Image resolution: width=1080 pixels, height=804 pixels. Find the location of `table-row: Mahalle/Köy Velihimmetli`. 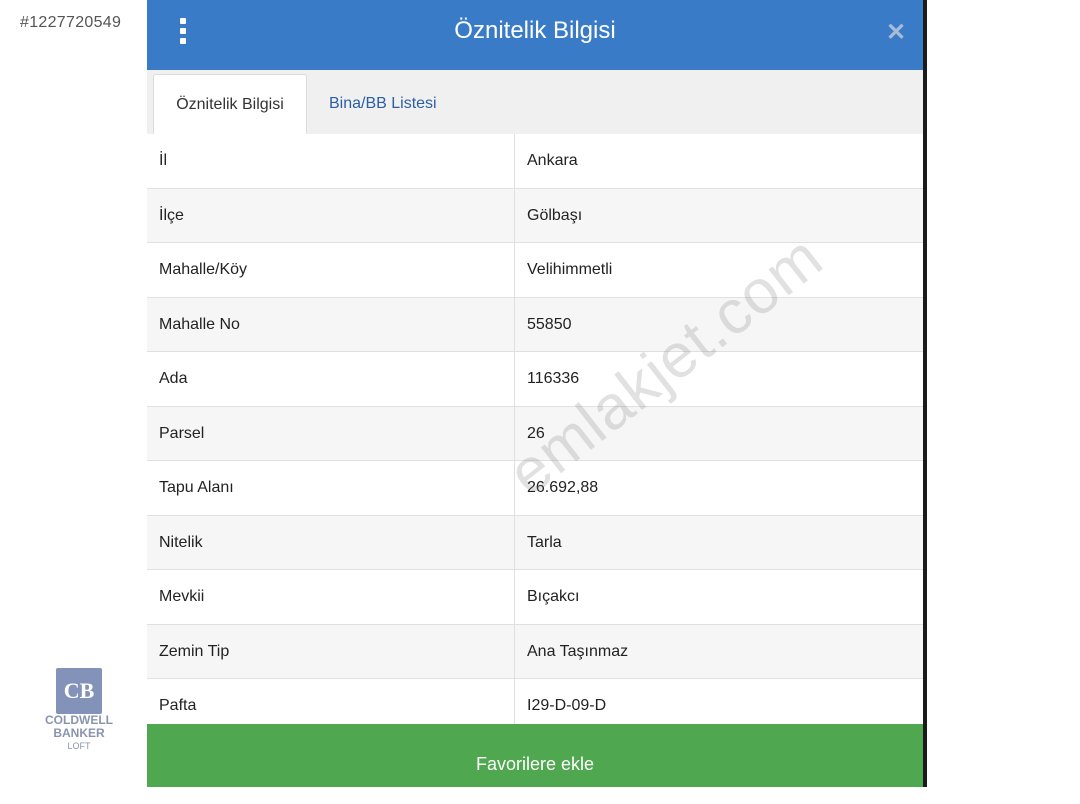

table-row: Mahalle/Köy Velihimmetli is located at coordinates (535, 270).